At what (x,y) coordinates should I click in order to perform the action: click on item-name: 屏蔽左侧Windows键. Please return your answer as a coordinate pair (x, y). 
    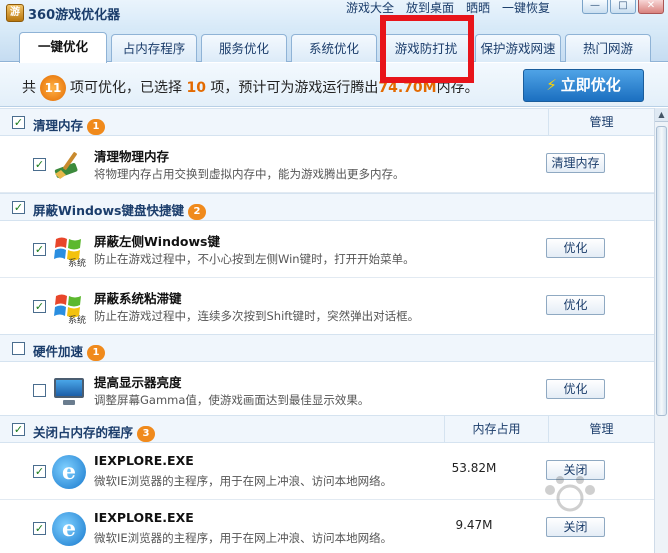
    Looking at the image, I should click on (157, 241).